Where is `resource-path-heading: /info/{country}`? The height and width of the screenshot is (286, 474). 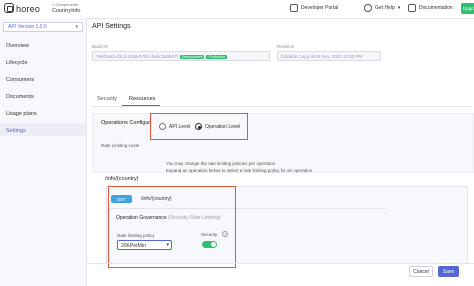
resource-path-heading: /info/{country} is located at coordinates (122, 179).